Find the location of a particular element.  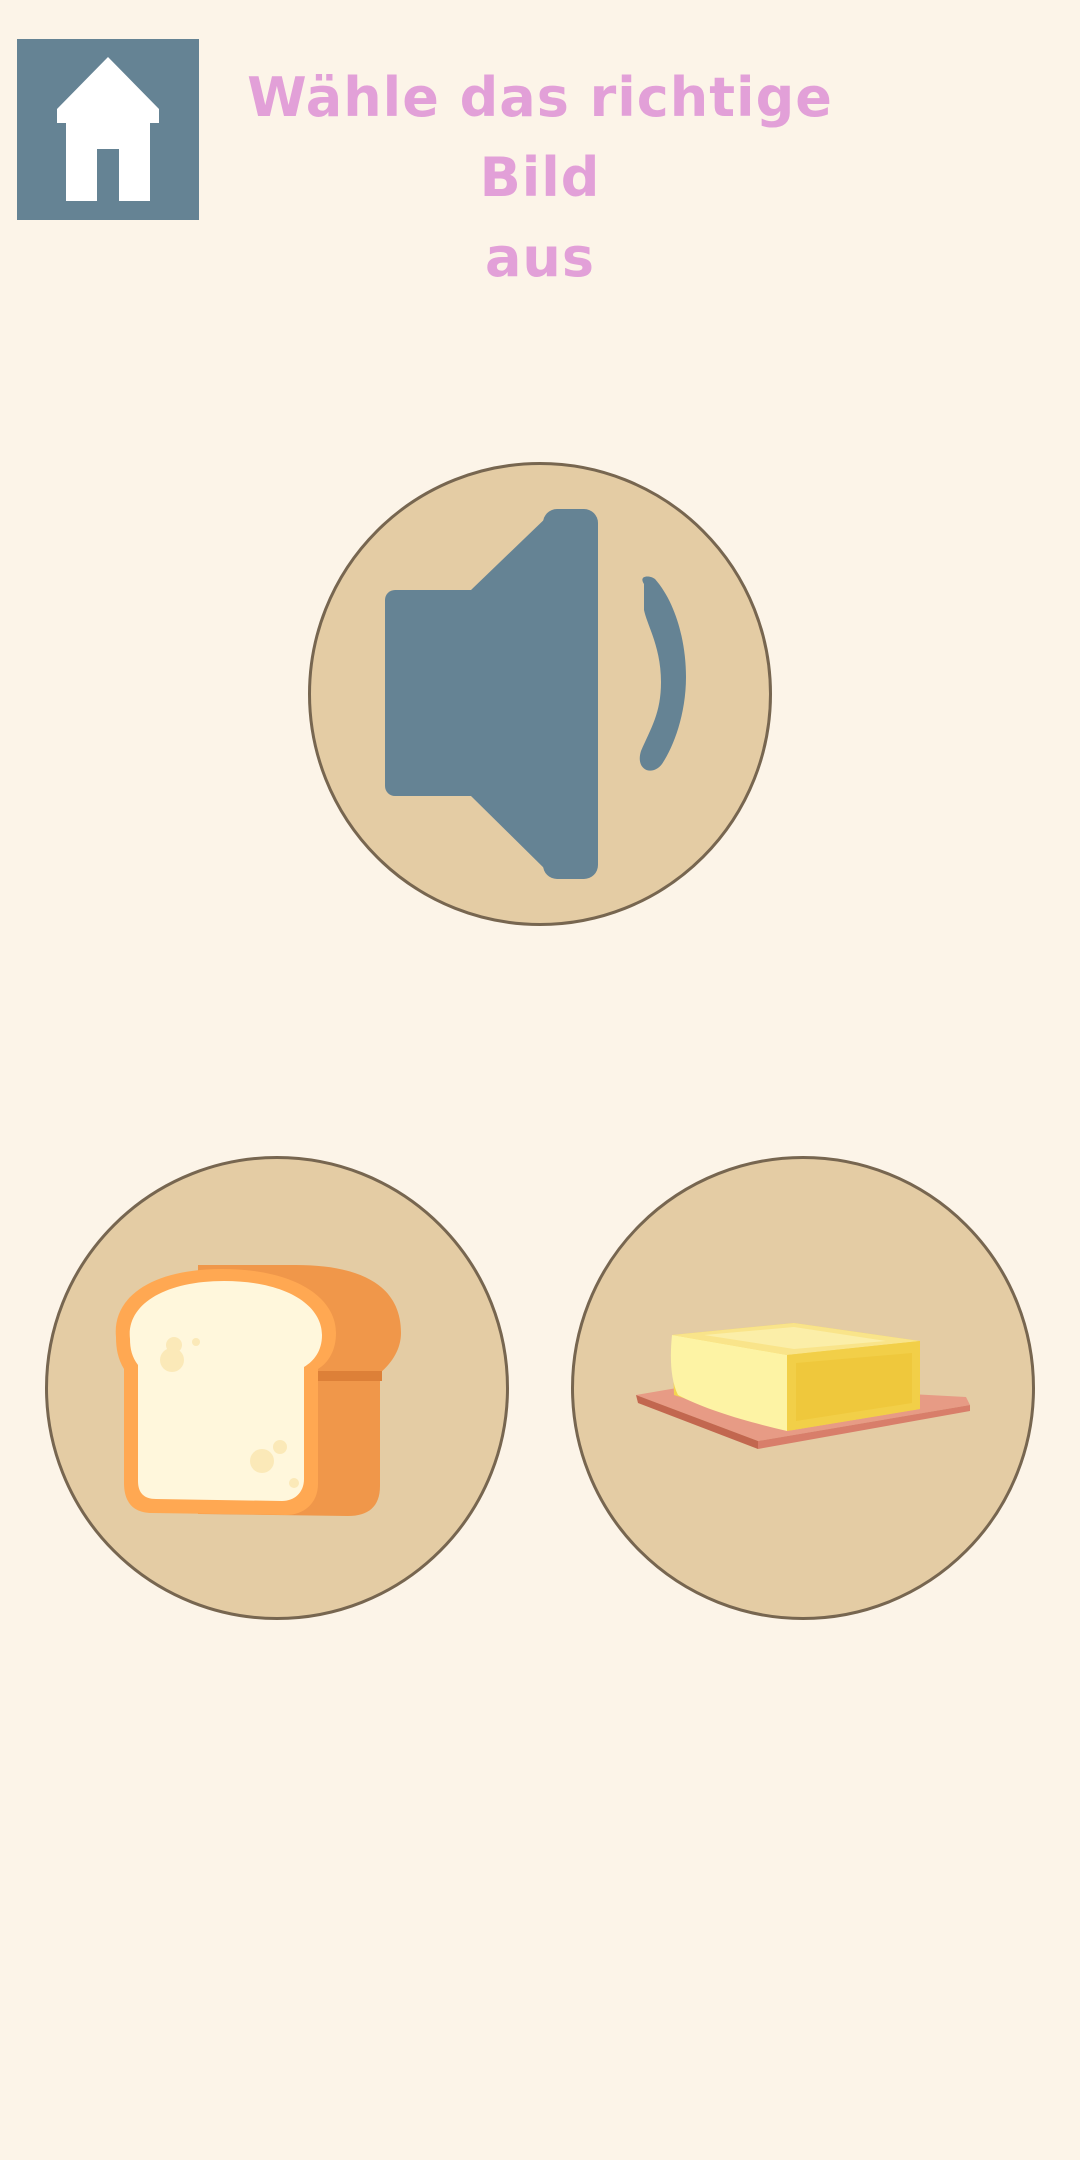

option-butter is located at coordinates (803, 1388).